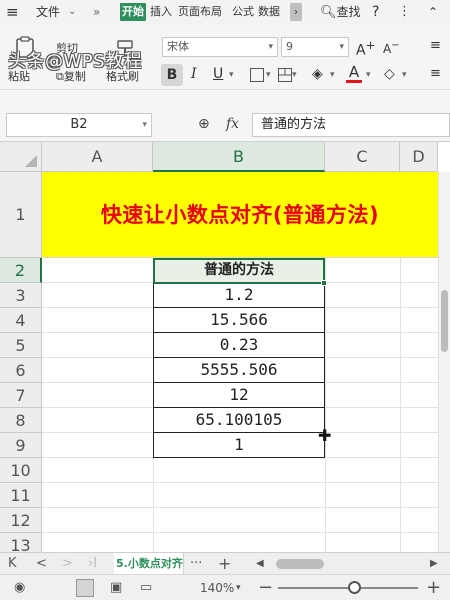  What do you see at coordinates (324, 283) in the screenshot?
I see `fill-handle` at bounding box center [324, 283].